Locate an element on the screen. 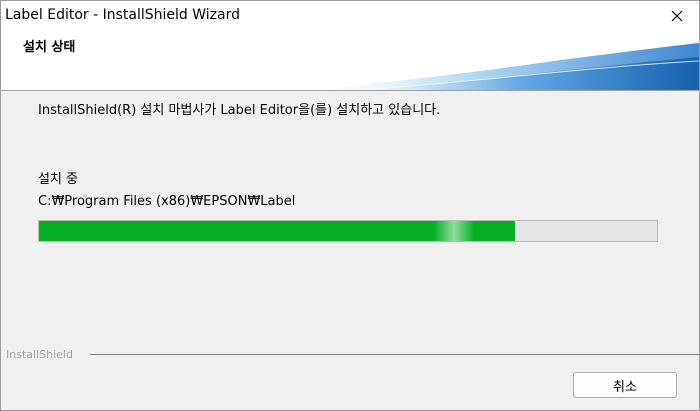 This screenshot has width=700, height=411. title-bar: Label Editor - InstallShield Wizard is located at coordinates (350, 16).